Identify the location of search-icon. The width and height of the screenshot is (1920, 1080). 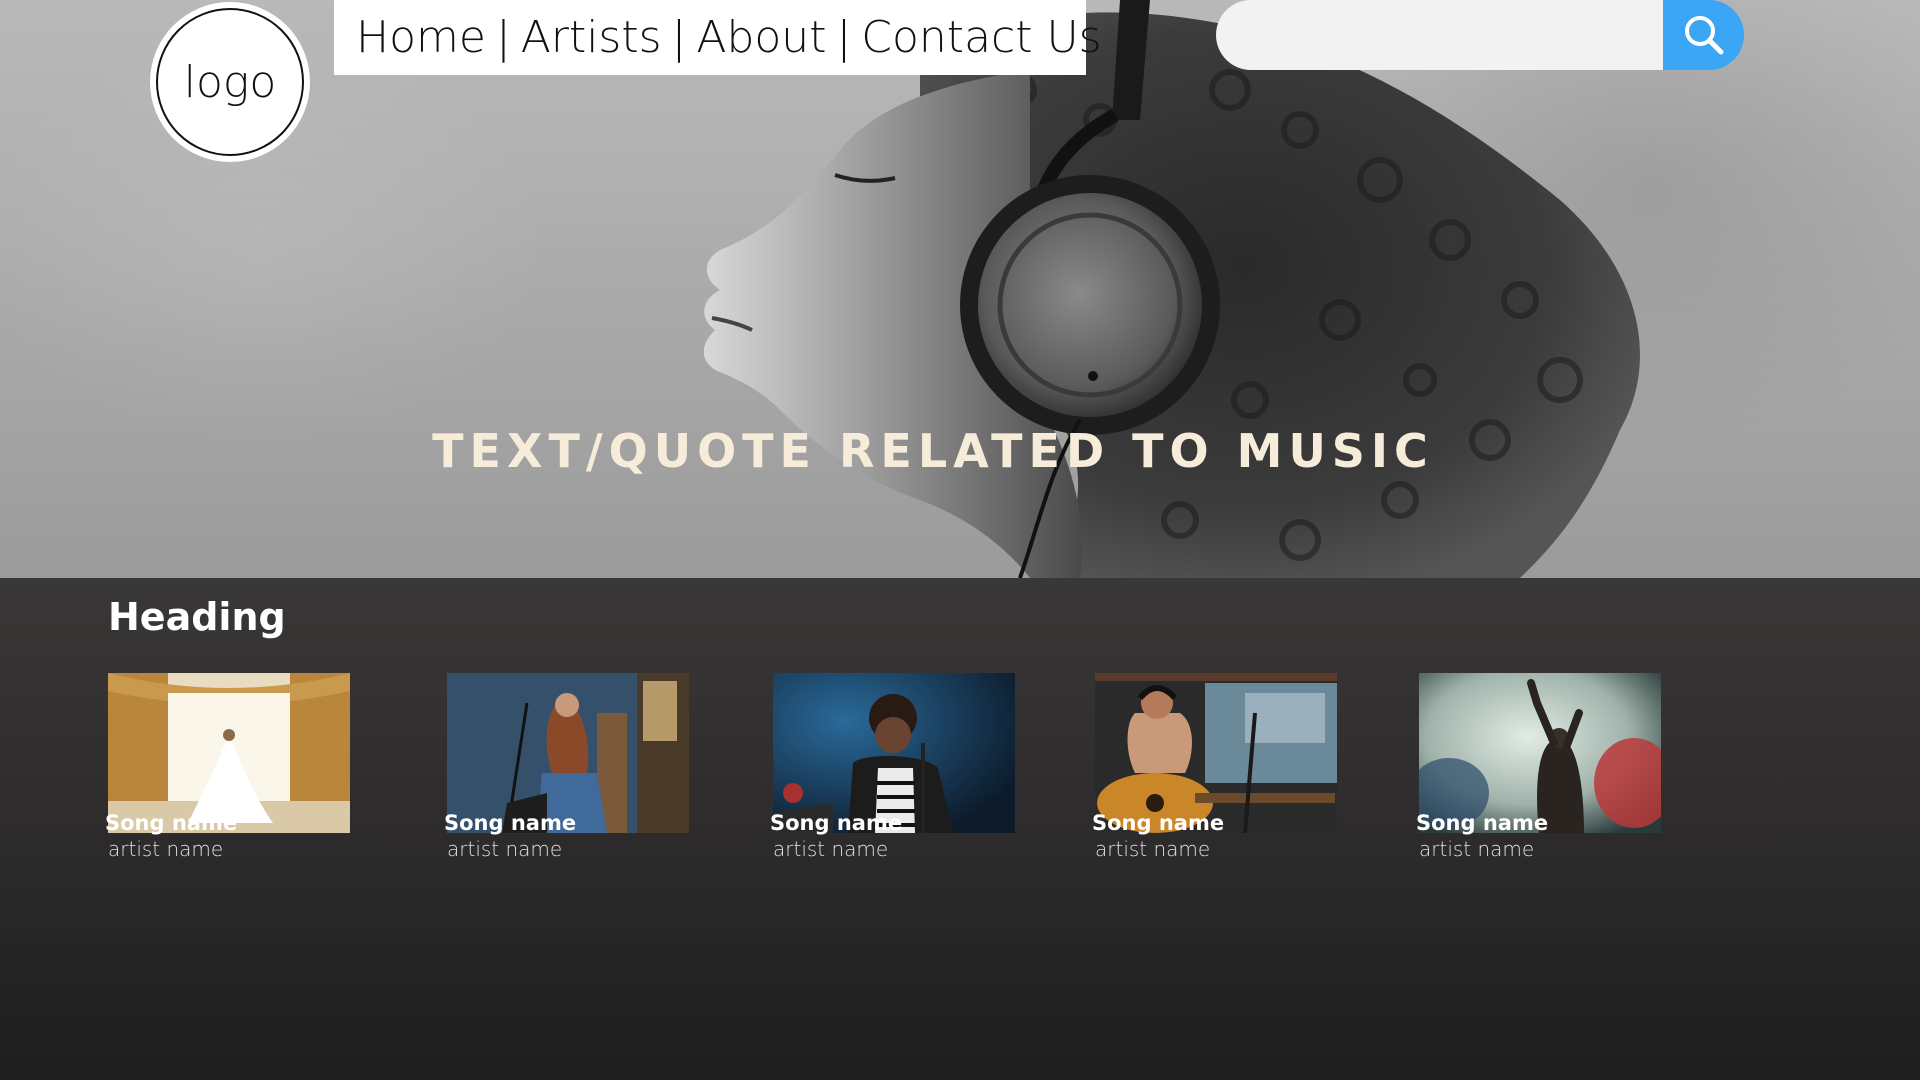
(1703, 35).